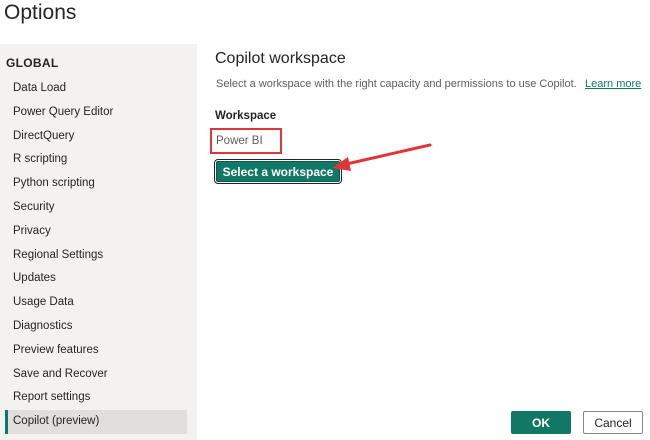 The height and width of the screenshot is (440, 650). Describe the element at coordinates (96, 327) in the screenshot. I see `sidebar-item-diagnostics: Diagnostics` at that location.